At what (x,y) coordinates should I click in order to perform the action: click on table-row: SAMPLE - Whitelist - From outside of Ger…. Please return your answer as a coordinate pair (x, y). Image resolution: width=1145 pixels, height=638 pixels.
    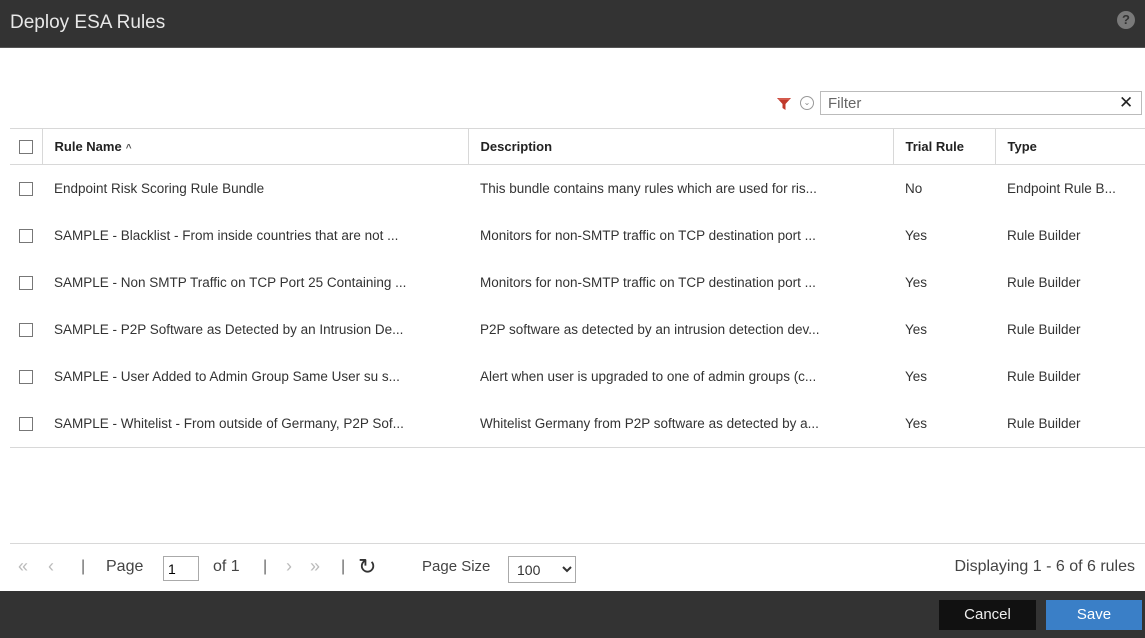
    Looking at the image, I should click on (577, 424).